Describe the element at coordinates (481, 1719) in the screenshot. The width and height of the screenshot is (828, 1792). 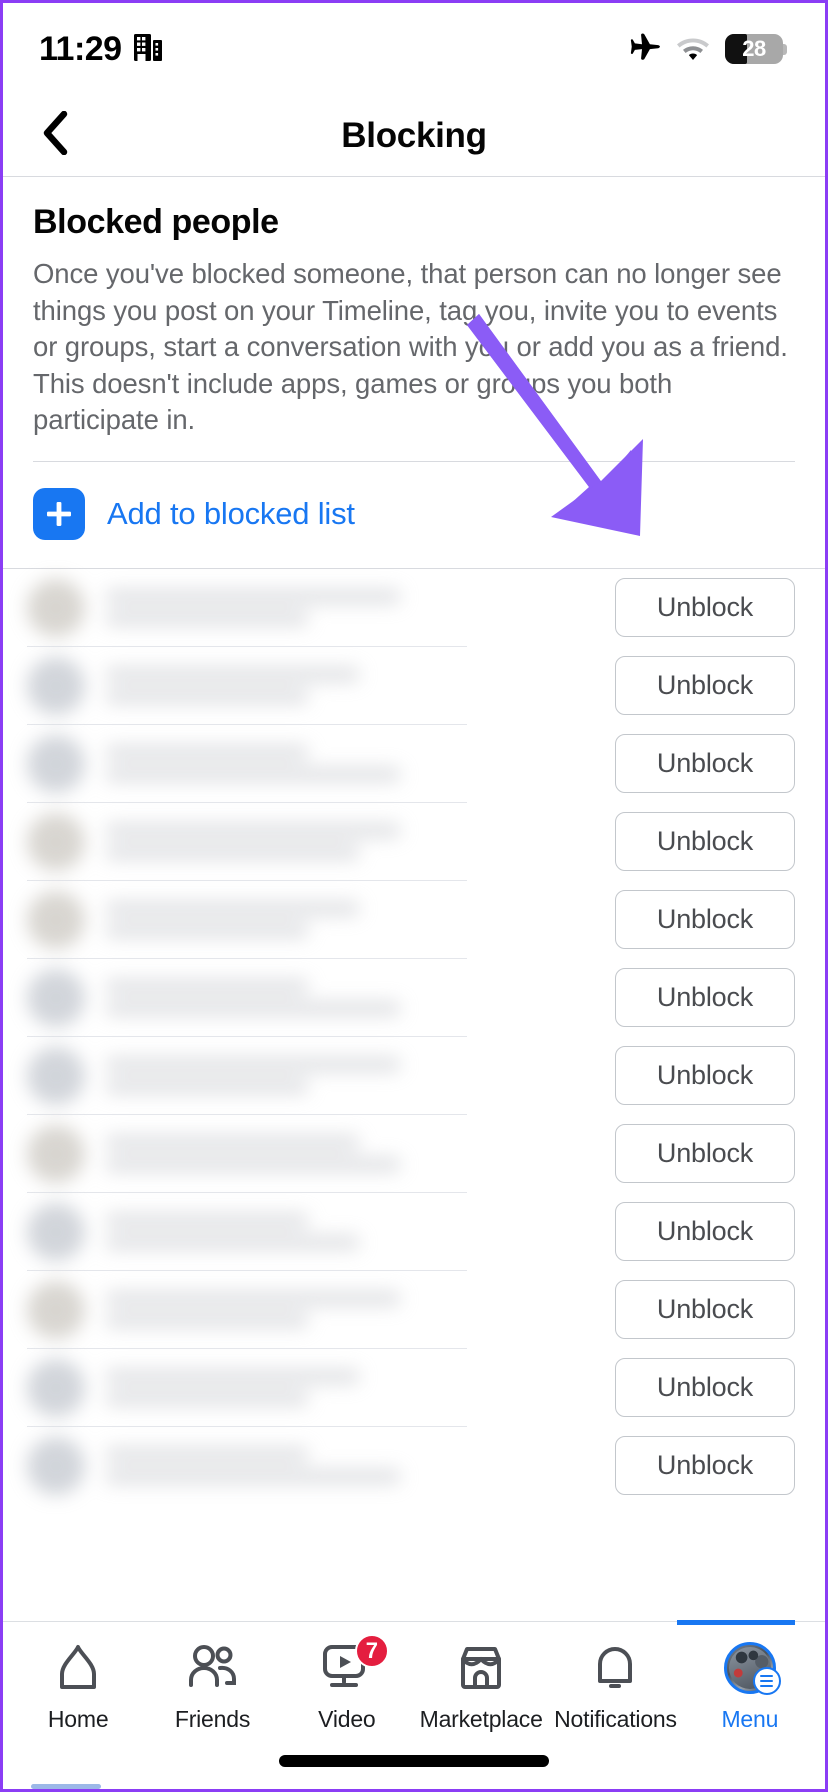
I see `tab-label: Marketplace` at that location.